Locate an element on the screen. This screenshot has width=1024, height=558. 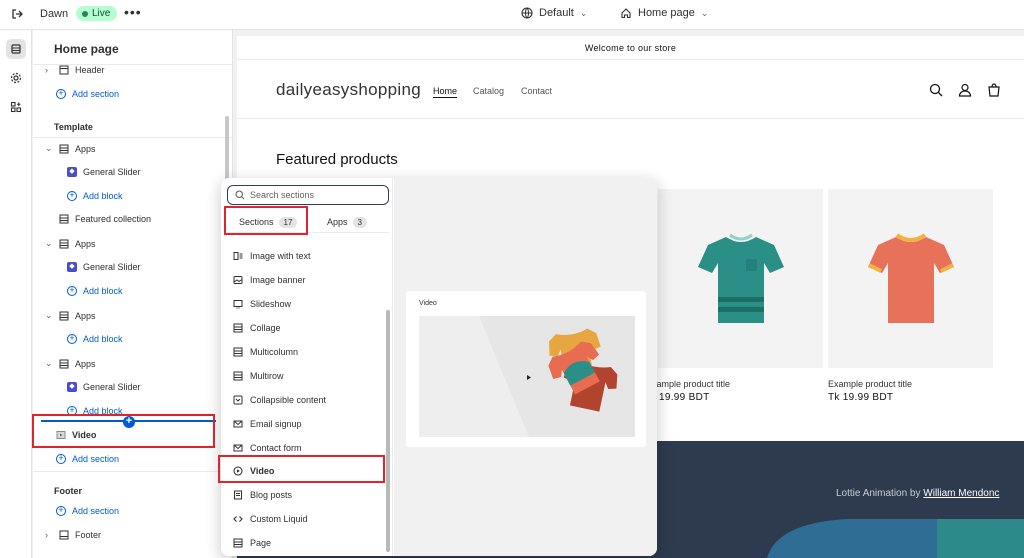
add-section-header-button: + Add section is located at coordinates (87, 94).